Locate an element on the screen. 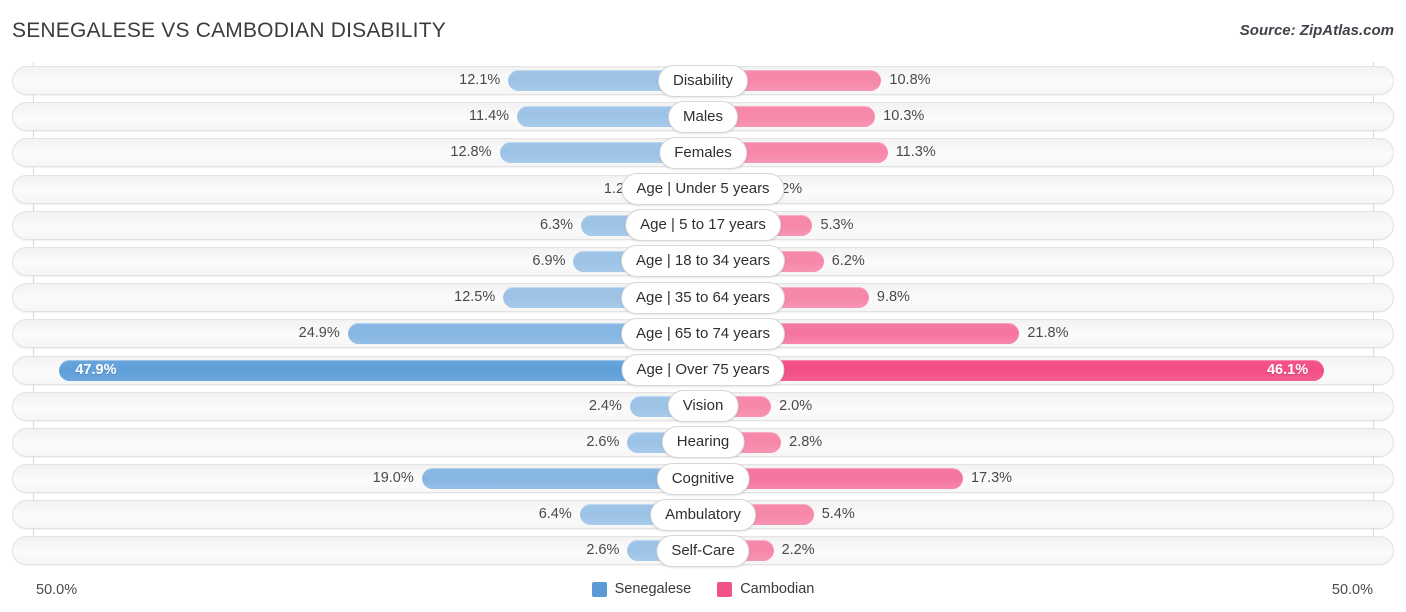  value-label-senegalese: 19.0% is located at coordinates (393, 478).